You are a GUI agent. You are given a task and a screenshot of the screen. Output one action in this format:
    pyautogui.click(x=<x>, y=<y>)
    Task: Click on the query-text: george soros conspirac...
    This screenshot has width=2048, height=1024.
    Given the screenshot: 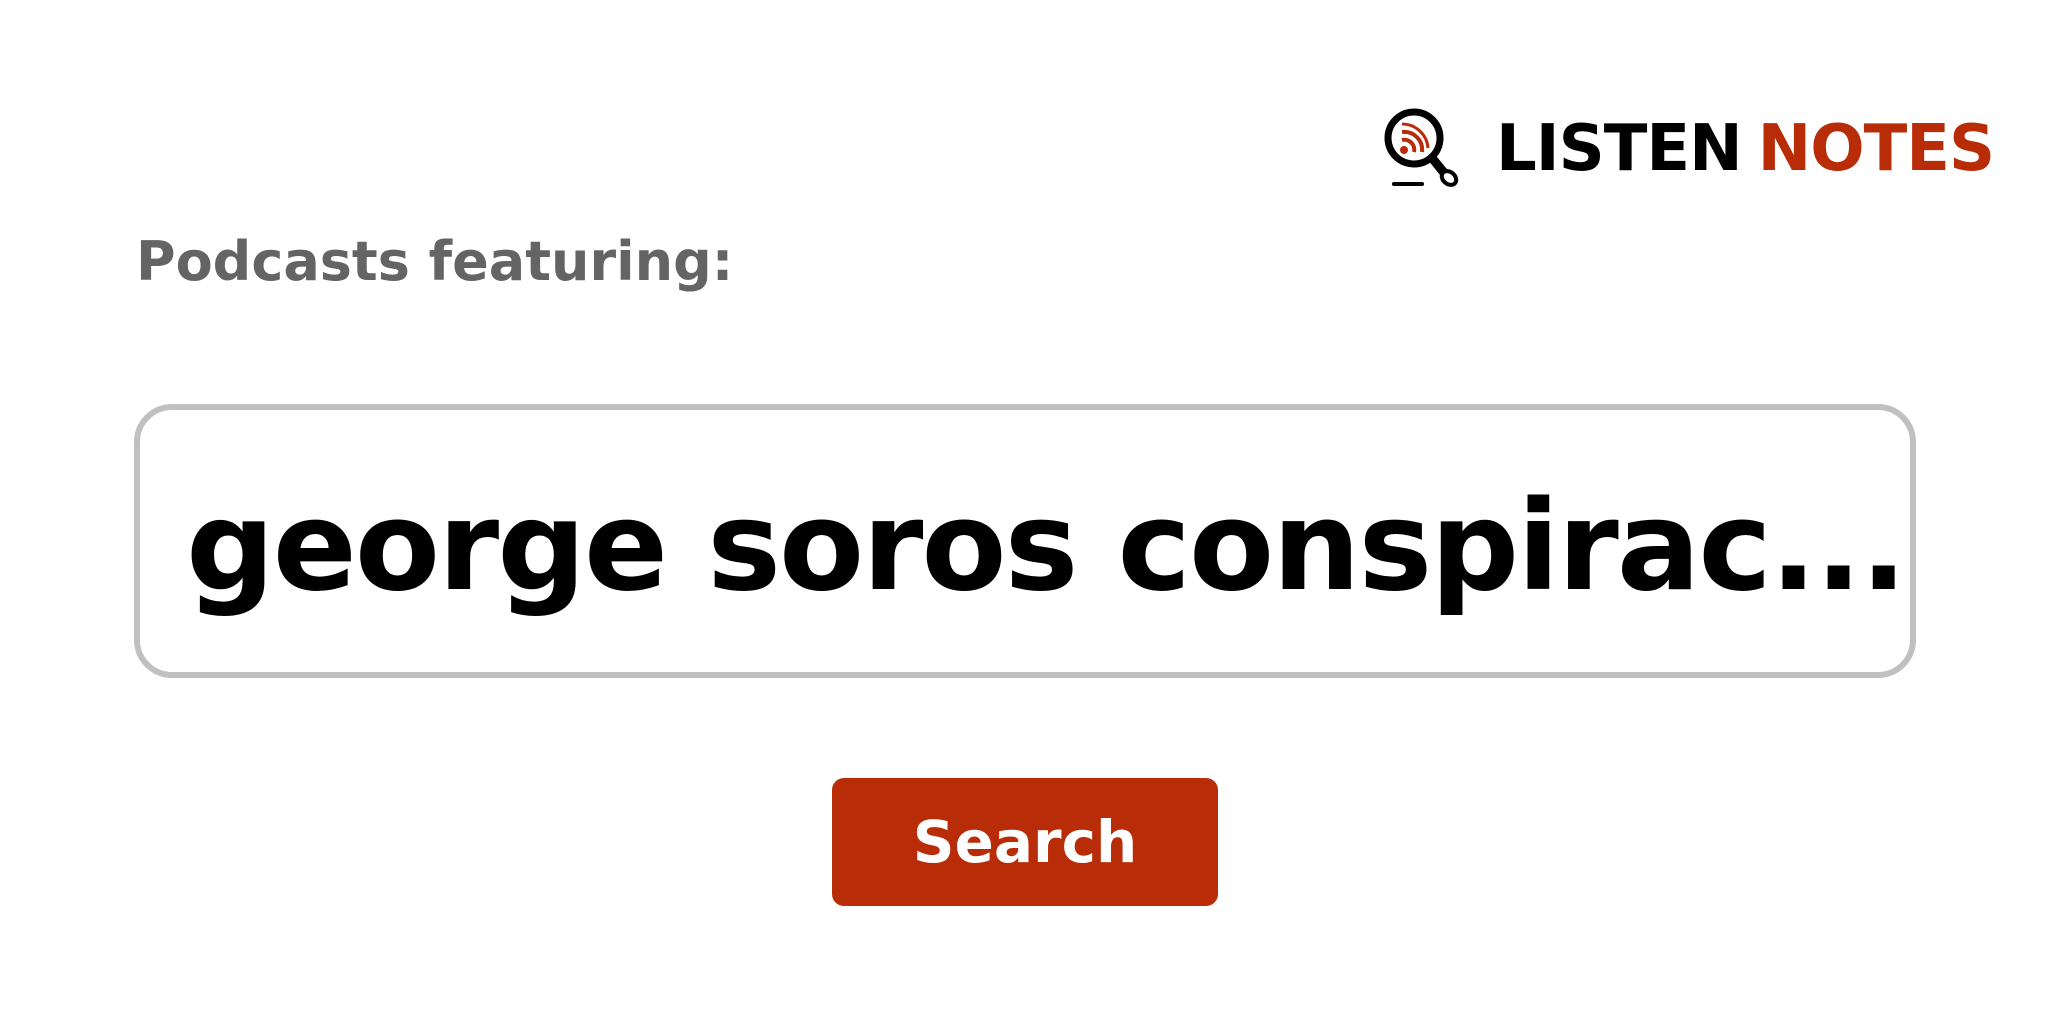 What is the action you would take?
    pyautogui.click(x=1046, y=547)
    